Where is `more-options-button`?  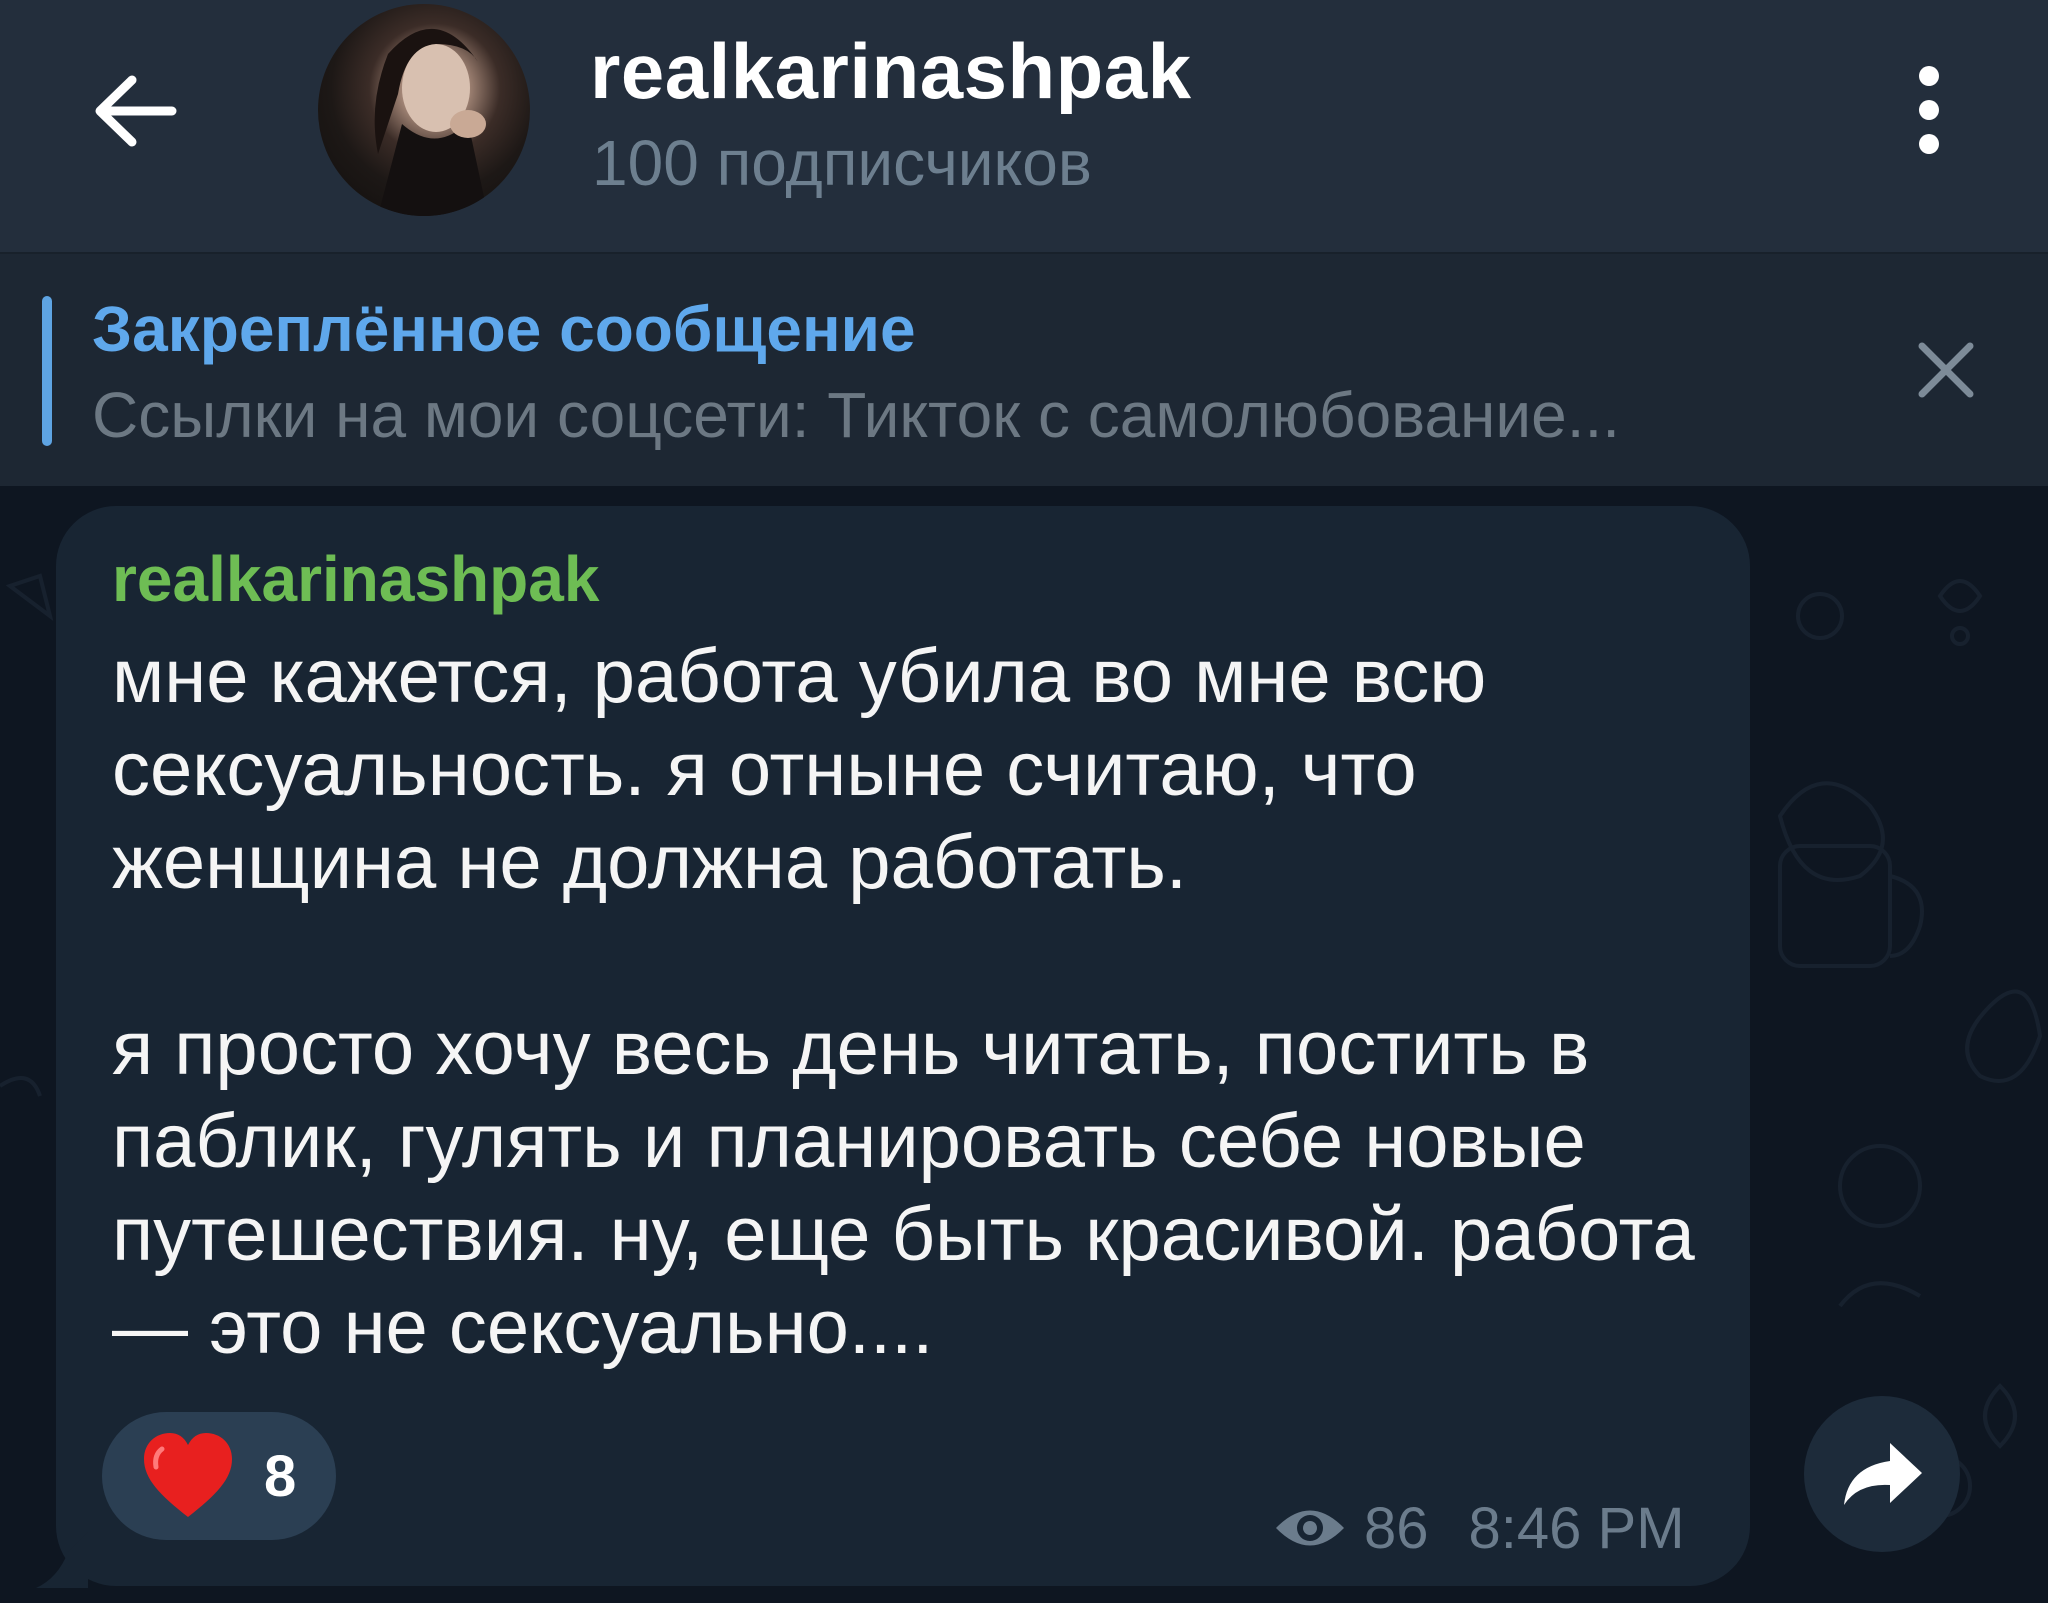 more-options-button is located at coordinates (1929, 110).